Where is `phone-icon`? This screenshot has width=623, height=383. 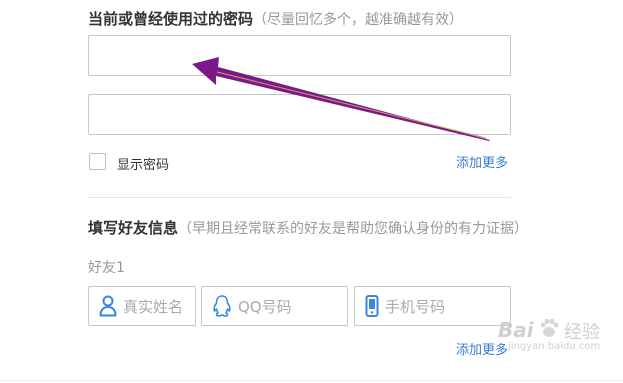
phone-icon is located at coordinates (372, 306).